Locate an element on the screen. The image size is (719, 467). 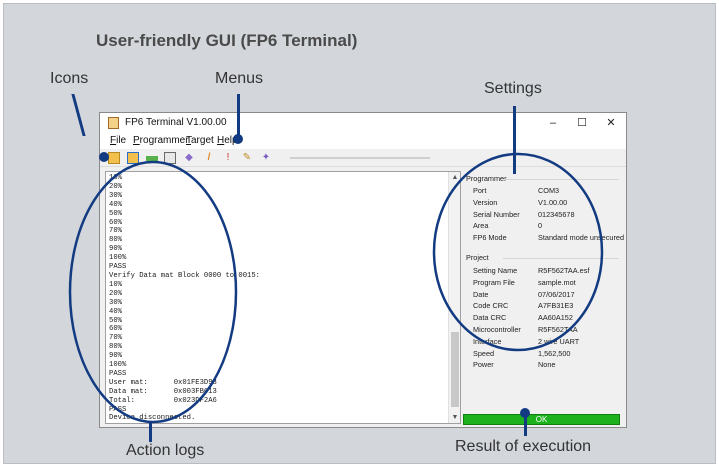
menus-leader is located at coordinates (238, 116).